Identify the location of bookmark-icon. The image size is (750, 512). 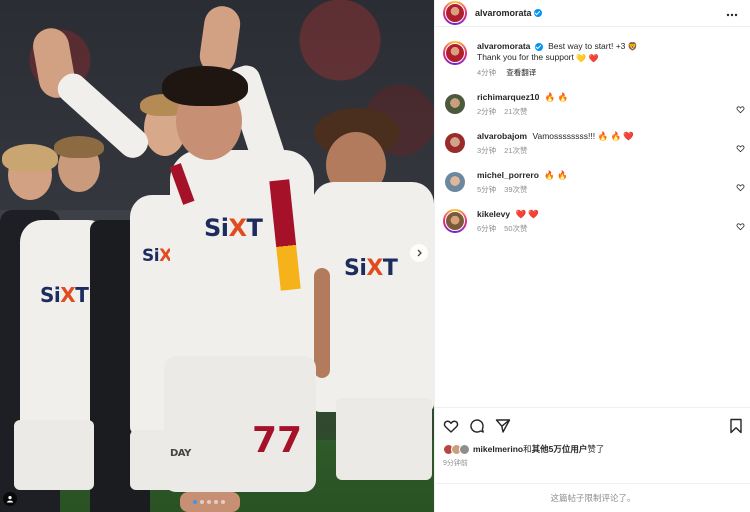
(736, 426).